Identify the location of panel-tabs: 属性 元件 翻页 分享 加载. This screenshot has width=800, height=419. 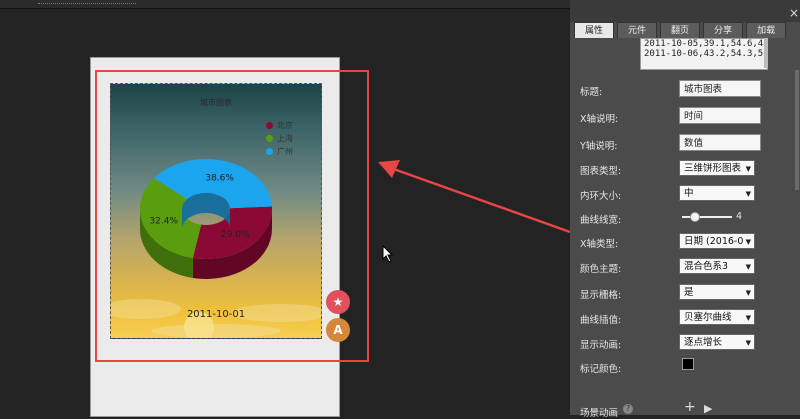
(681, 30).